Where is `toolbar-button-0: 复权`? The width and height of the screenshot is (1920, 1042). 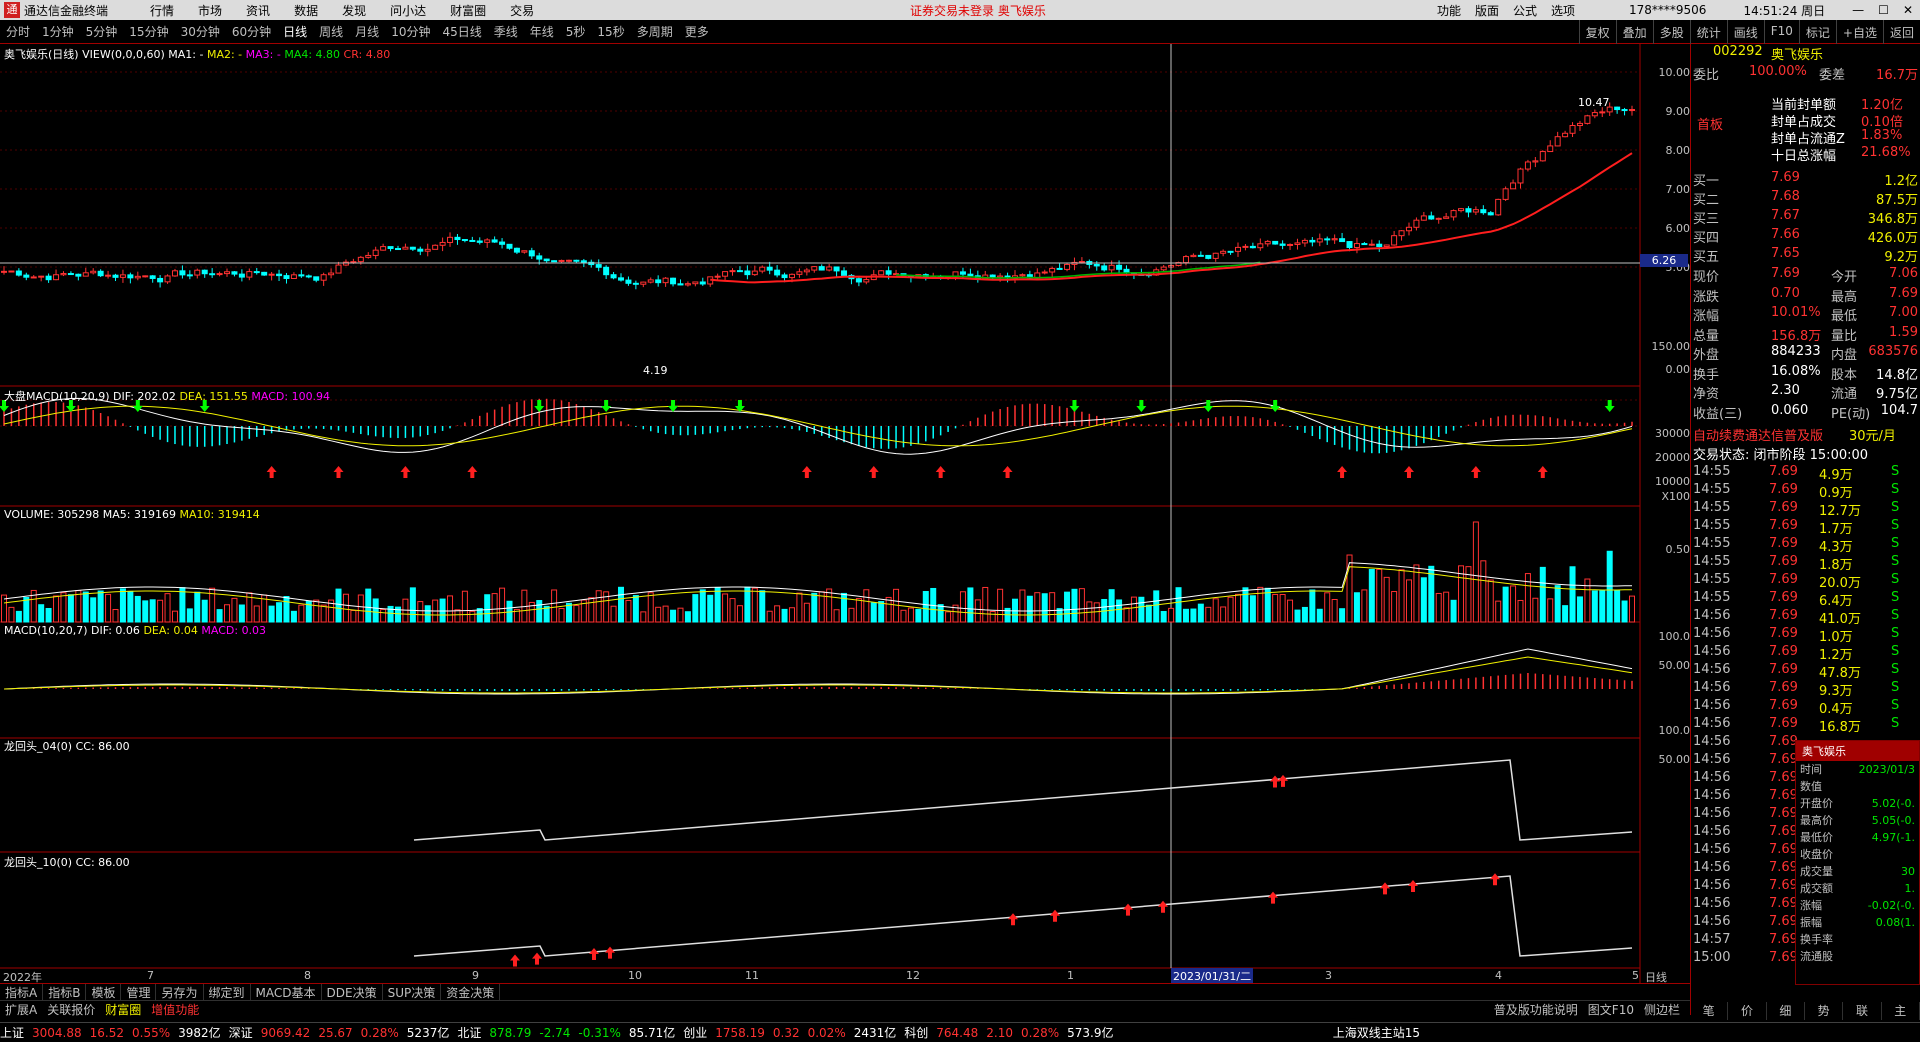 toolbar-button-0: 复权 is located at coordinates (1597, 32).